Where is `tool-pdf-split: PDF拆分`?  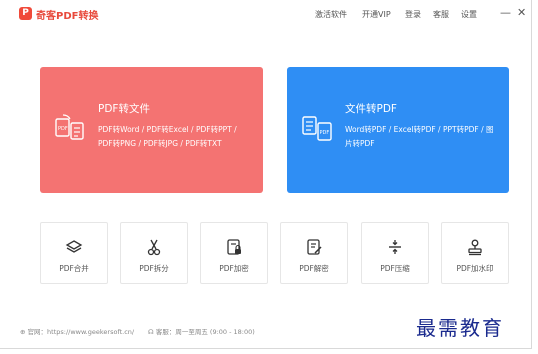
tool-pdf-split: PDF拆分 is located at coordinates (154, 253).